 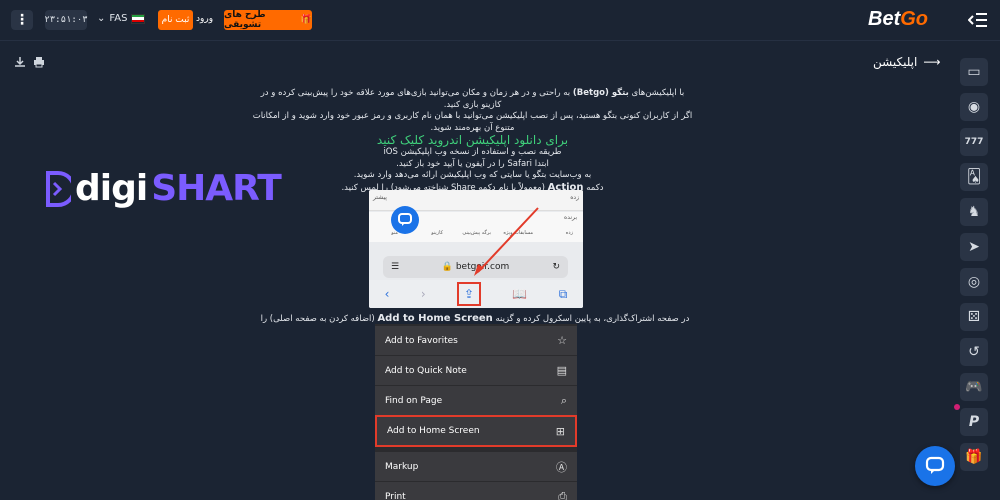 I want to click on login-button: ورود, so click(x=204, y=19).